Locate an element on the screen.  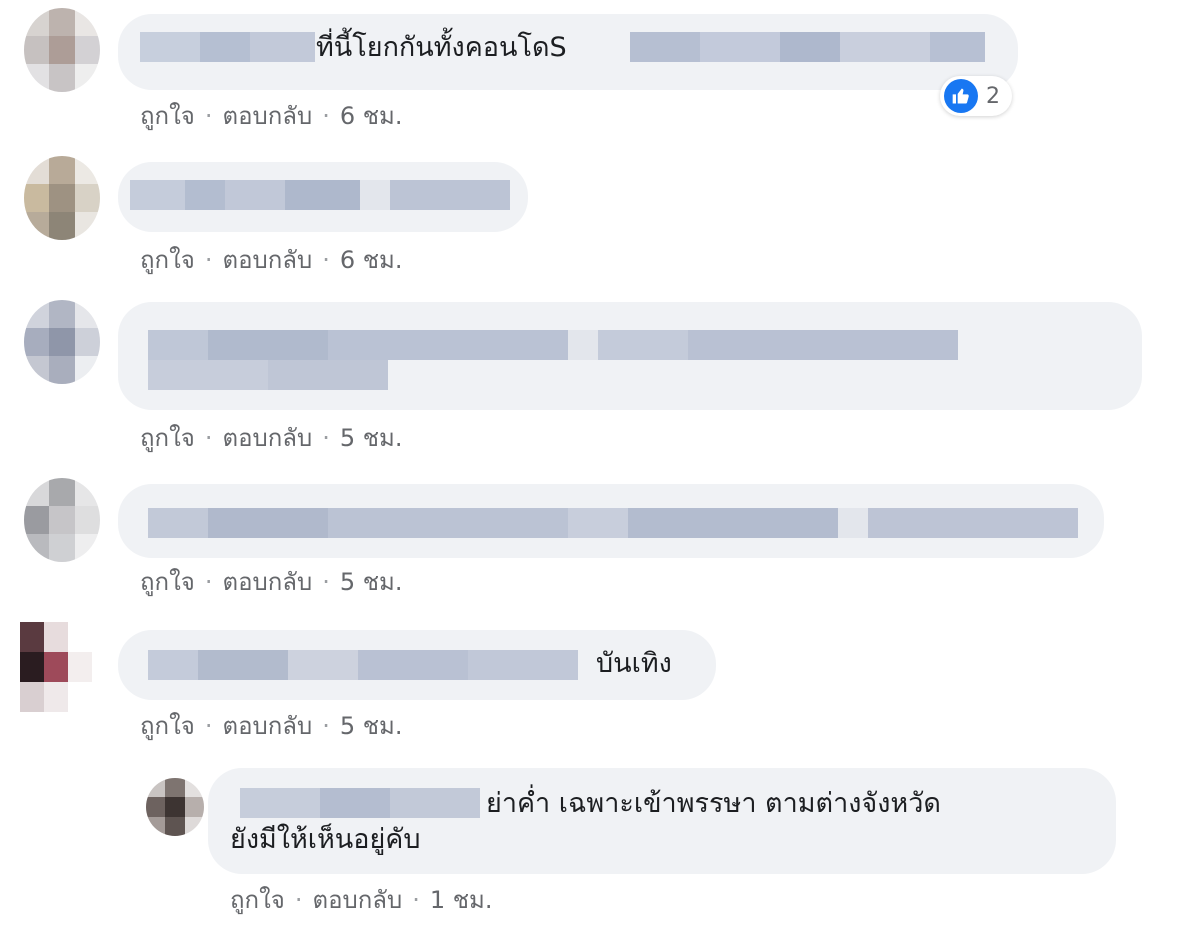
reaction-count: 2 is located at coordinates (993, 96).